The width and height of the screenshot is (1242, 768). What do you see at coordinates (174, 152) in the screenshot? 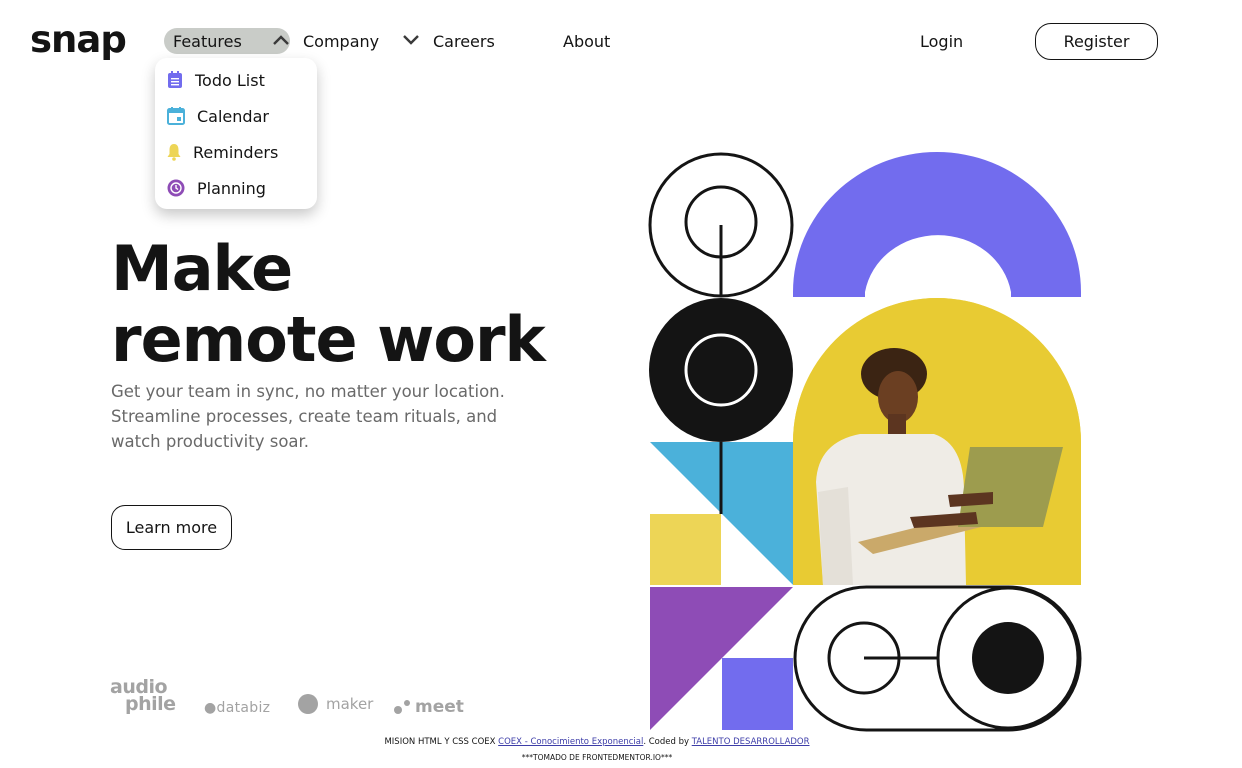
I see `bell-icon` at bounding box center [174, 152].